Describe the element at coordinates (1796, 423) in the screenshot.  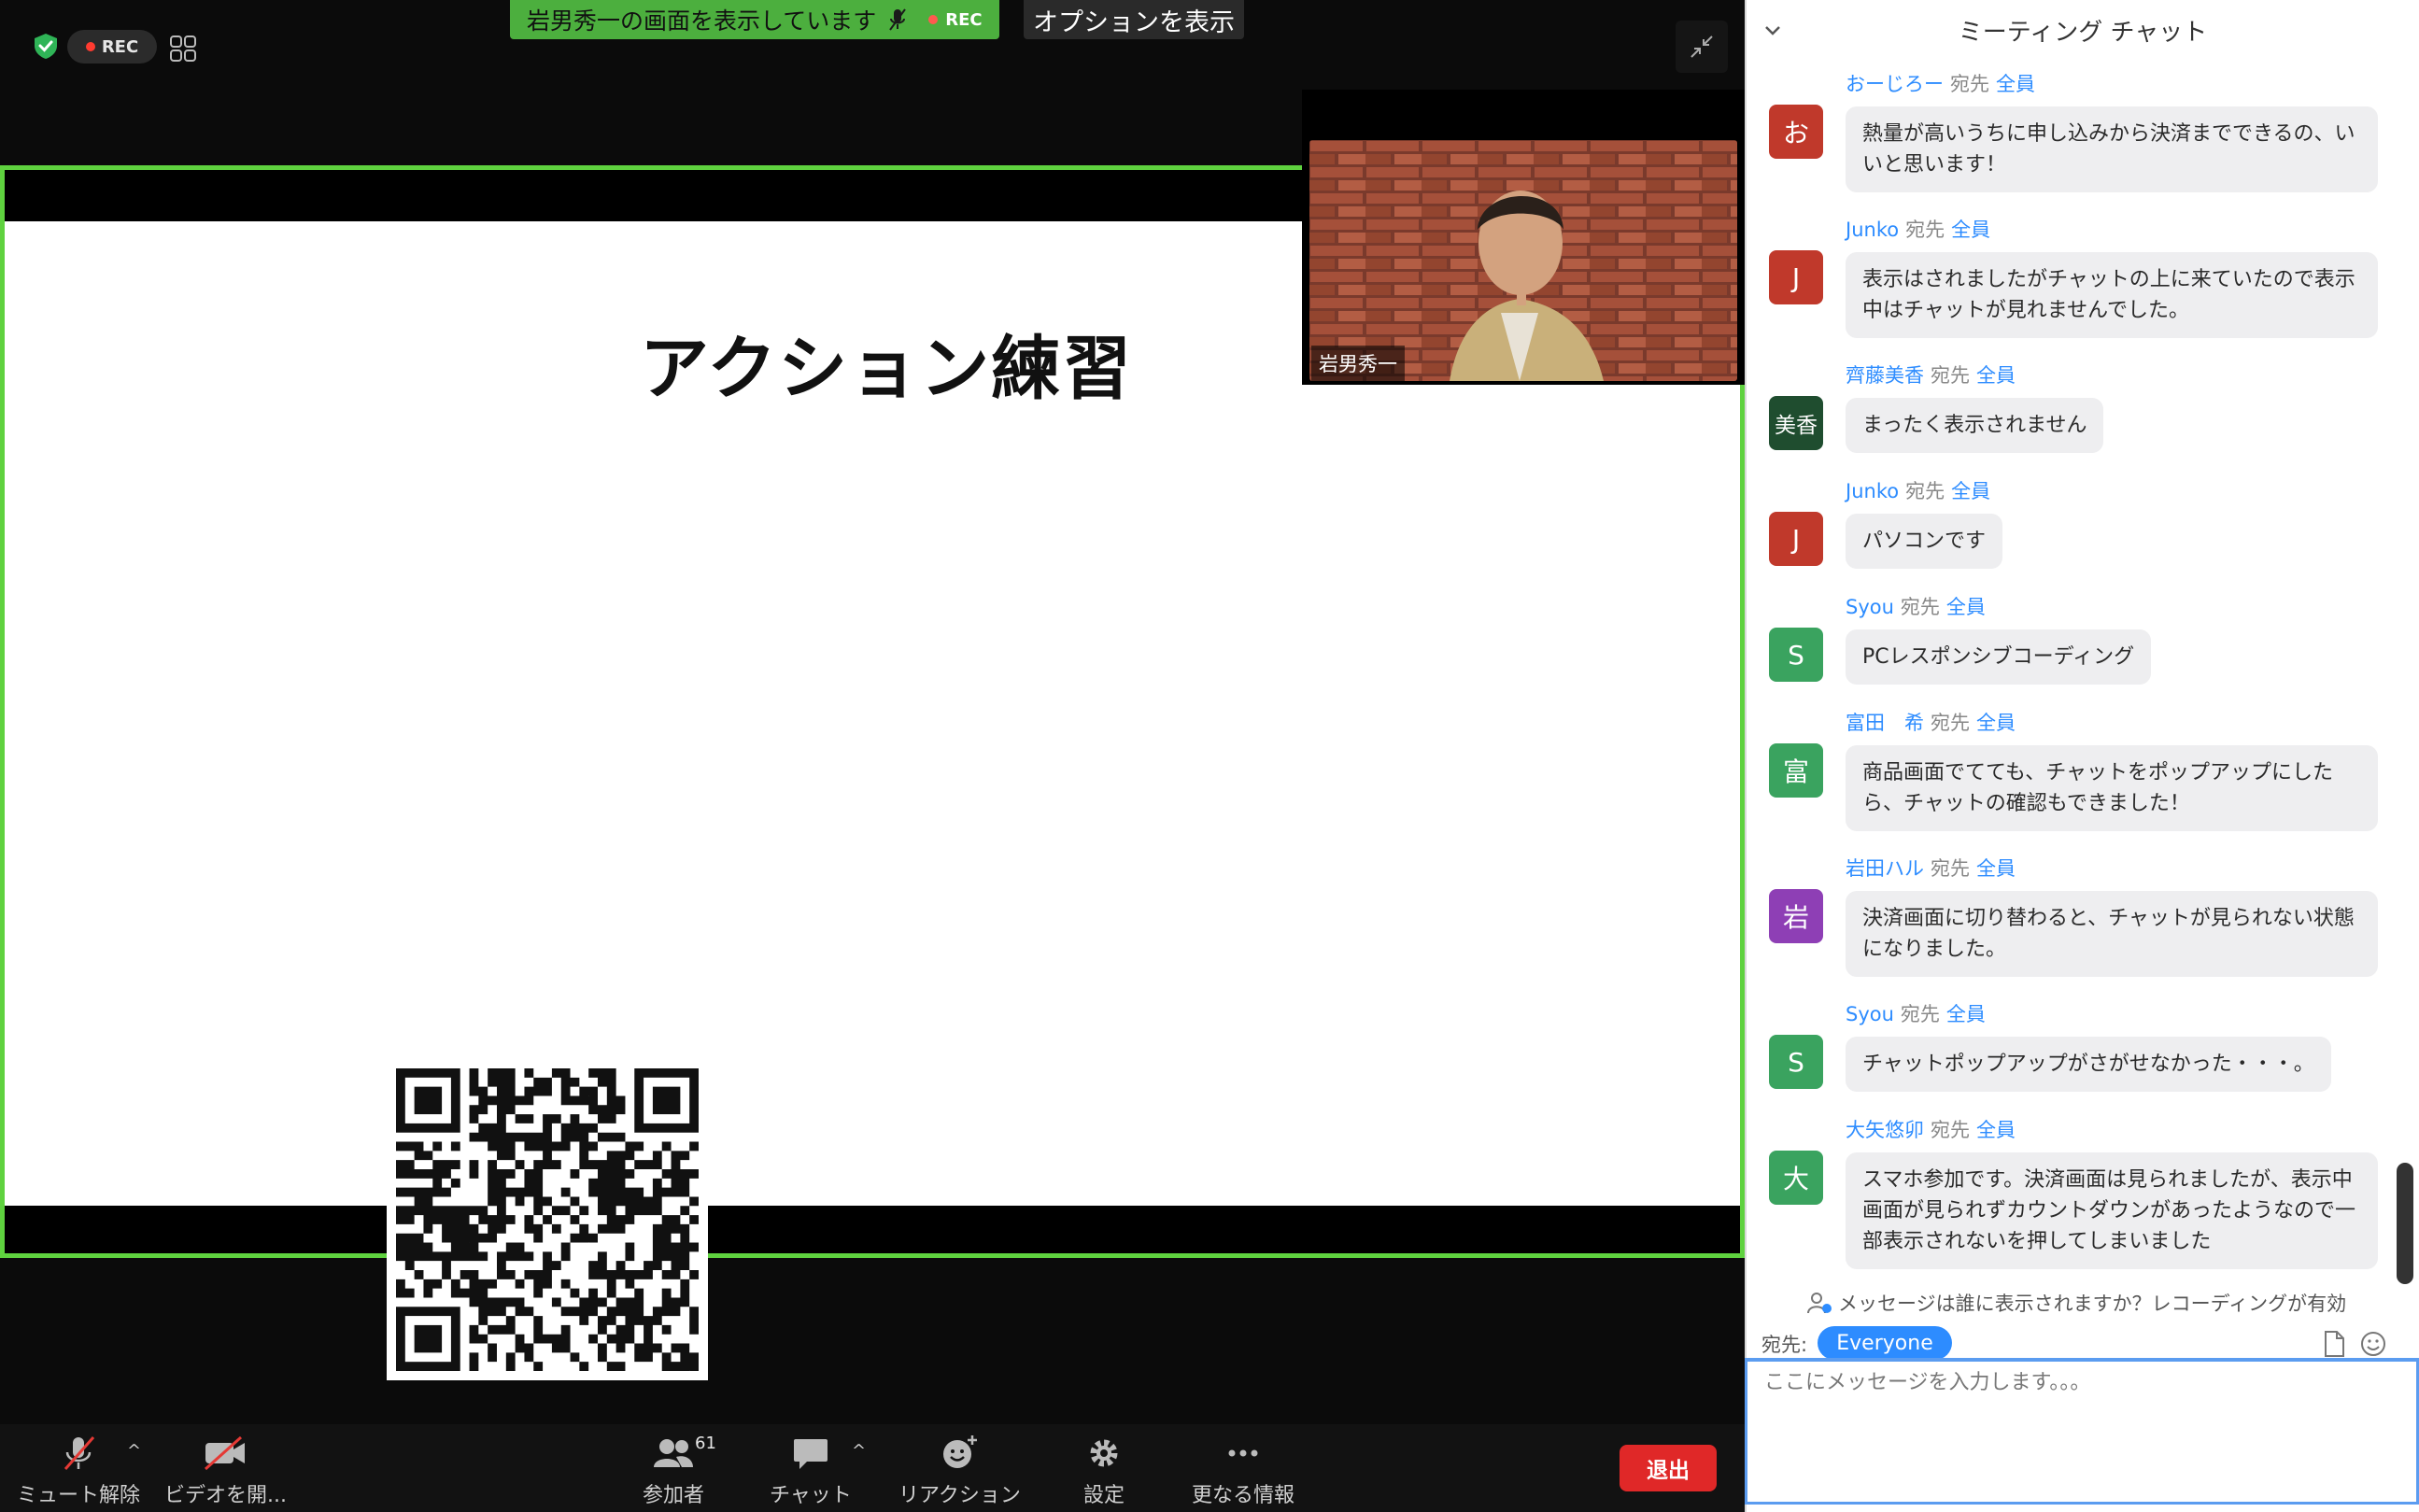
I see `avatar: 美香` at that location.